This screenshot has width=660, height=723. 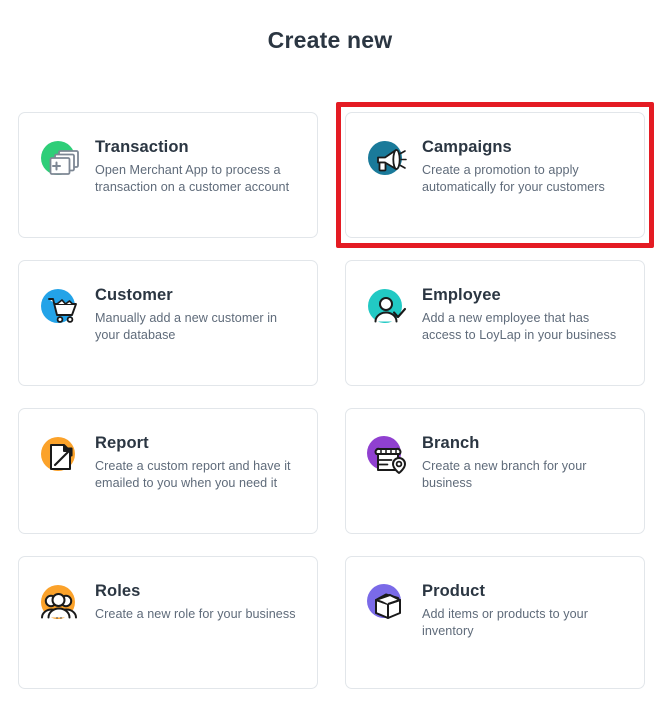 I want to click on card-title: Campaigns, so click(x=467, y=147).